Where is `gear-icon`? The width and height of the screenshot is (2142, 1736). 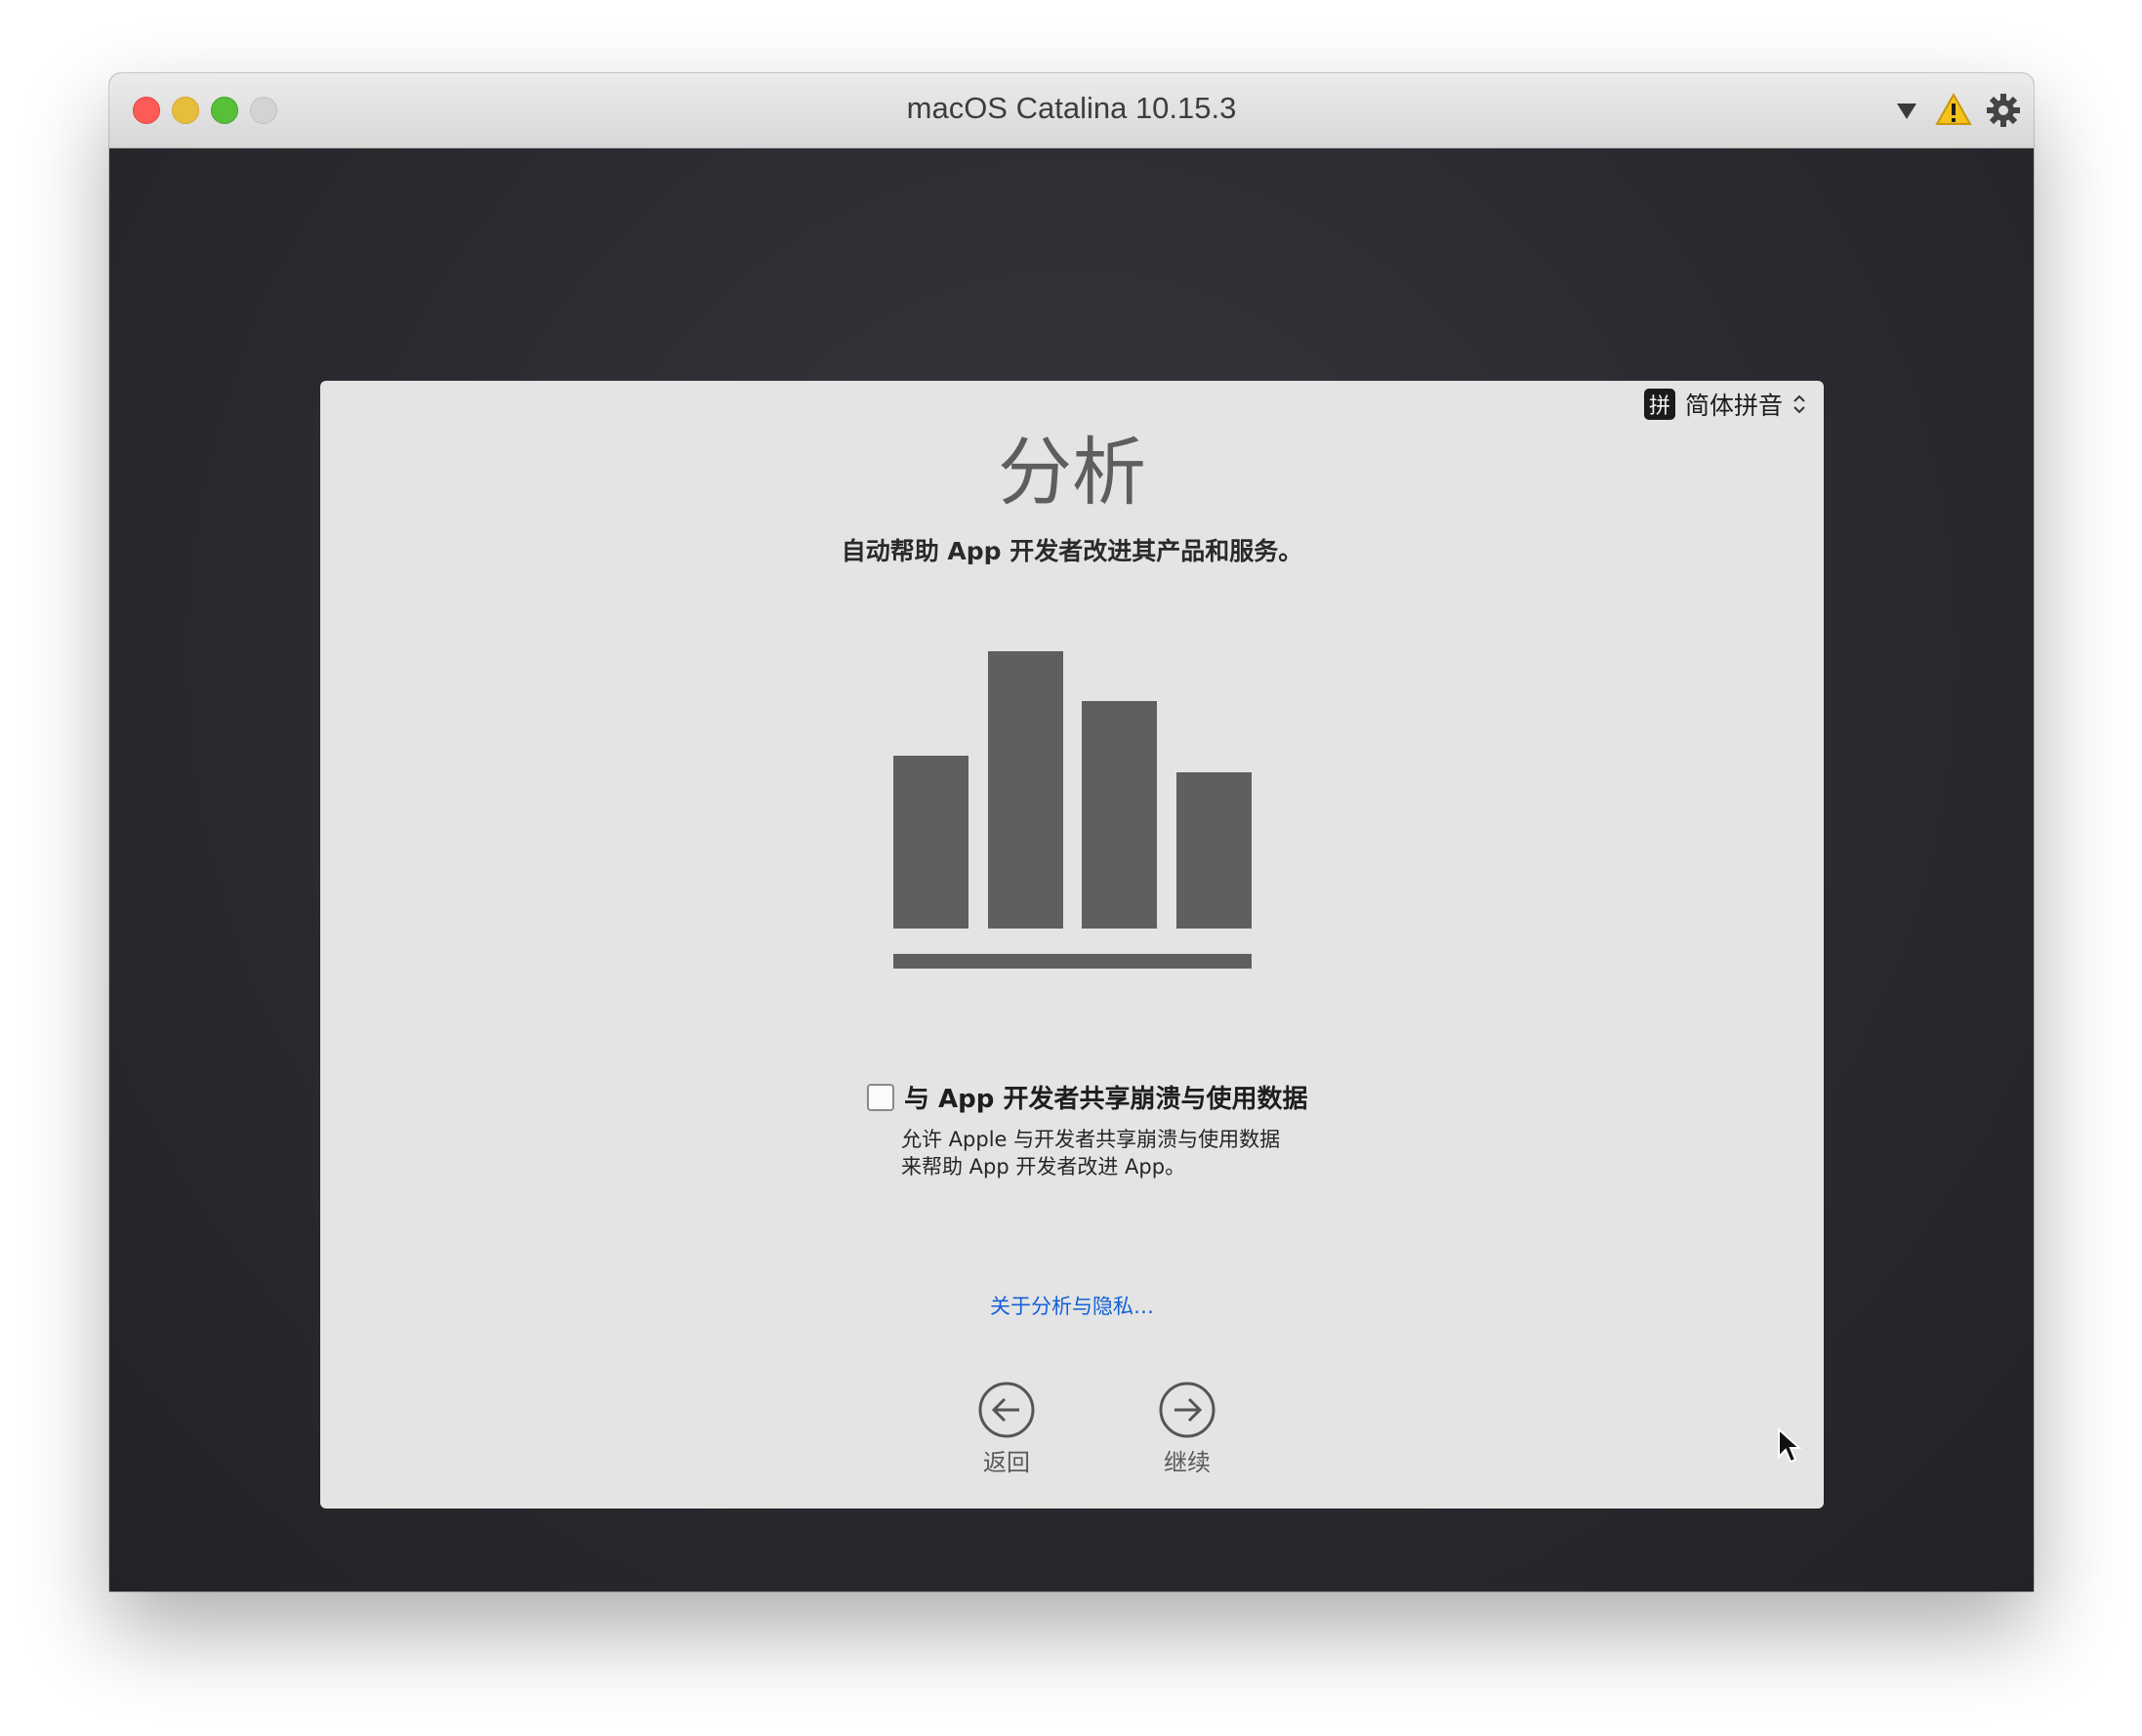
gear-icon is located at coordinates (2003, 110).